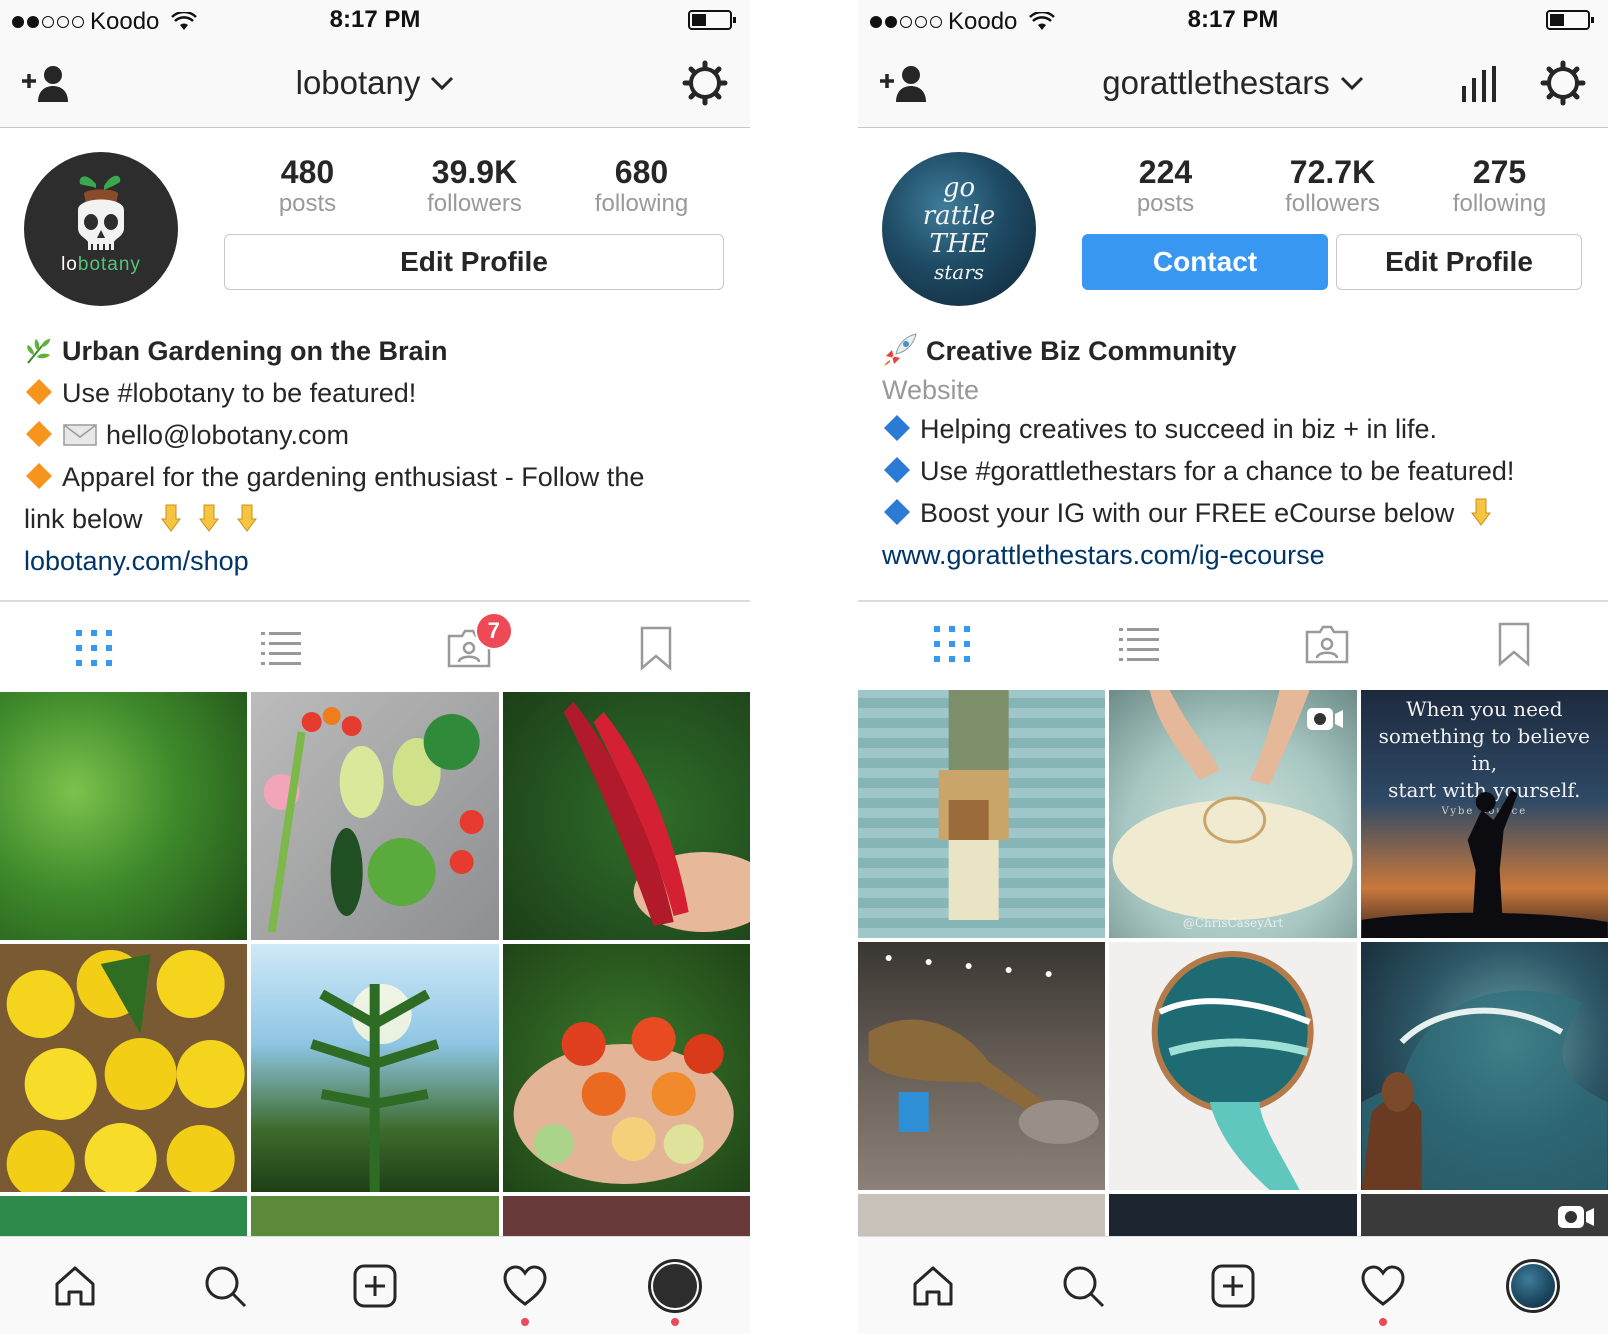 Image resolution: width=1608 pixels, height=1334 pixels. Describe the element at coordinates (358, 82) in the screenshot. I see `username-title: lobotany` at that location.